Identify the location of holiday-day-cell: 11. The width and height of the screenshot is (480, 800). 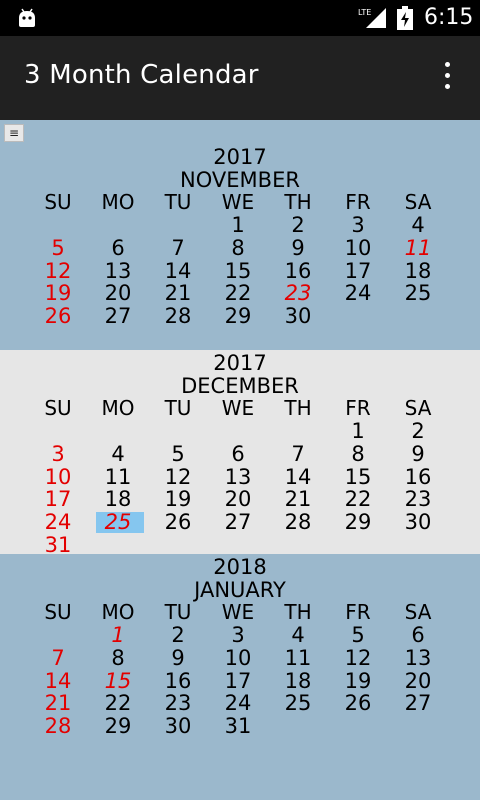
(418, 248).